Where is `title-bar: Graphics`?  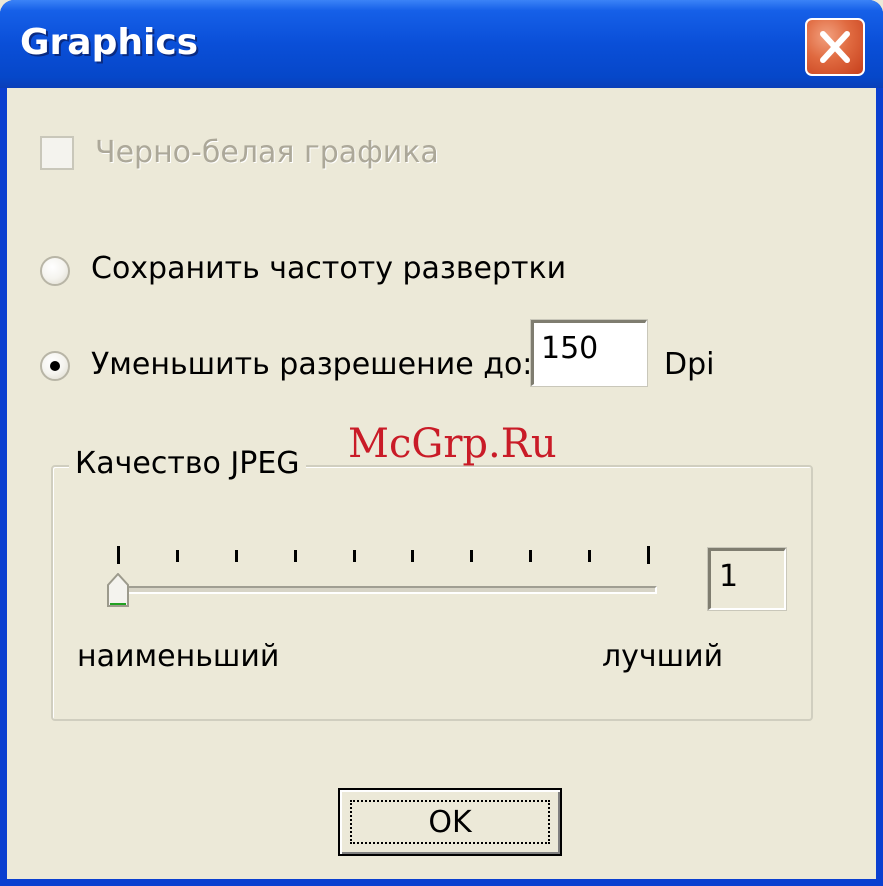 title-bar: Graphics is located at coordinates (441, 44).